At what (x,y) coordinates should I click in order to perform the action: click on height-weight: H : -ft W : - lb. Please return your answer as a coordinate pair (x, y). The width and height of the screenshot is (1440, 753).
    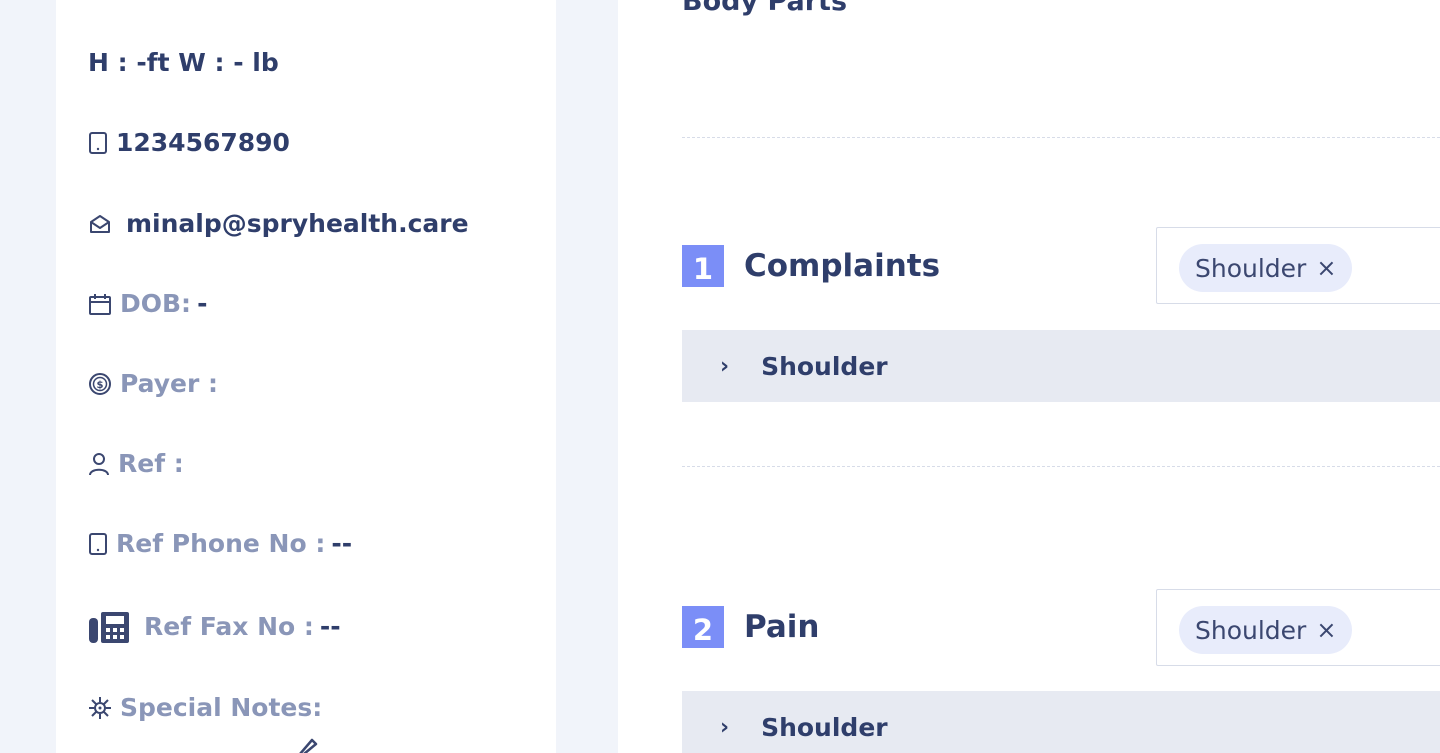
    Looking at the image, I should click on (183, 62).